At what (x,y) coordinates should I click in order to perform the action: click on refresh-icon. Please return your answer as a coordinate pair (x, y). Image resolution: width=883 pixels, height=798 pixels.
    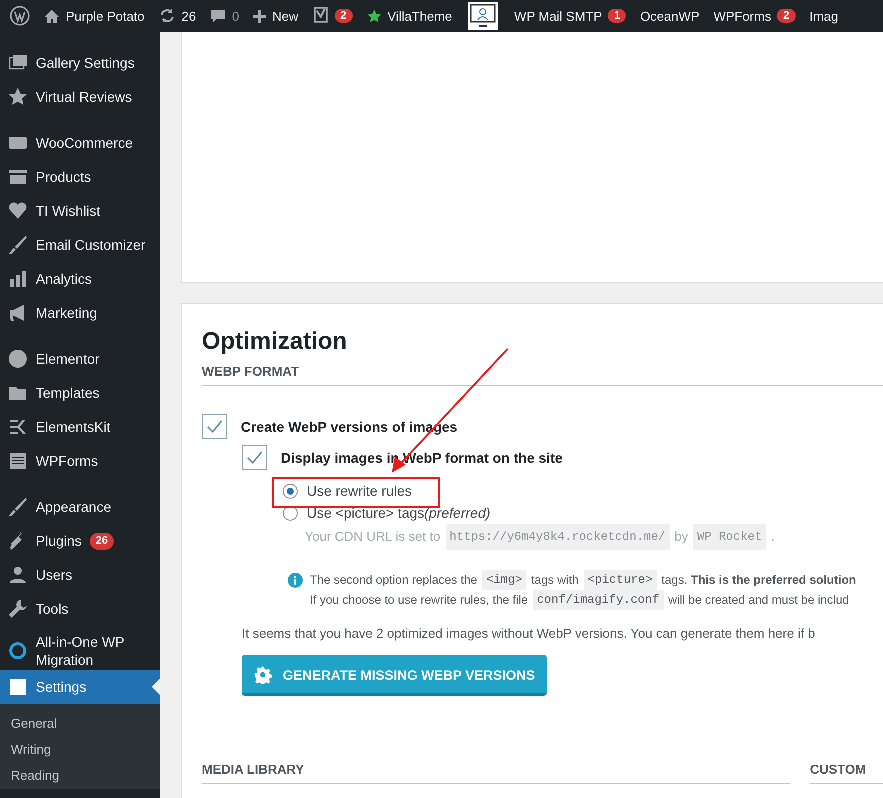
    Looking at the image, I should click on (167, 16).